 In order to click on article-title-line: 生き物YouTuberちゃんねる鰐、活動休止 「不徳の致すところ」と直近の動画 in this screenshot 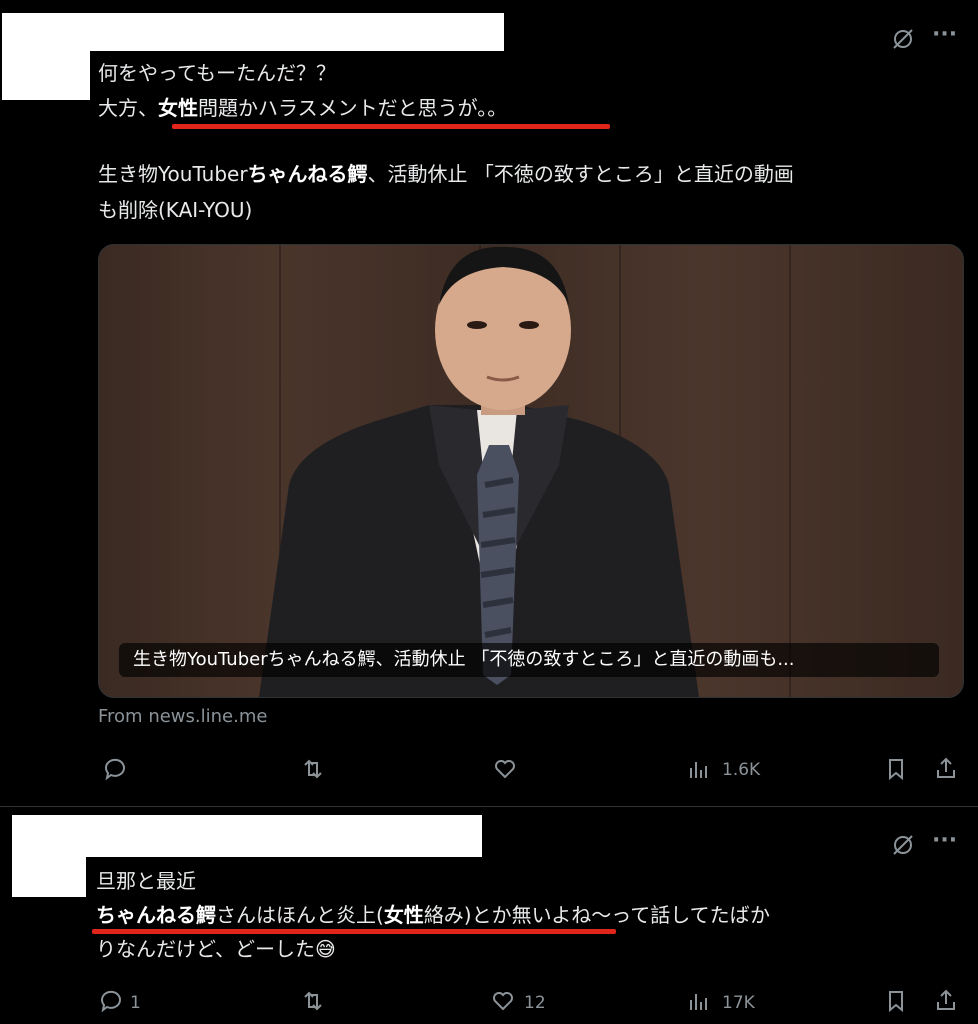, I will do `click(446, 174)`.